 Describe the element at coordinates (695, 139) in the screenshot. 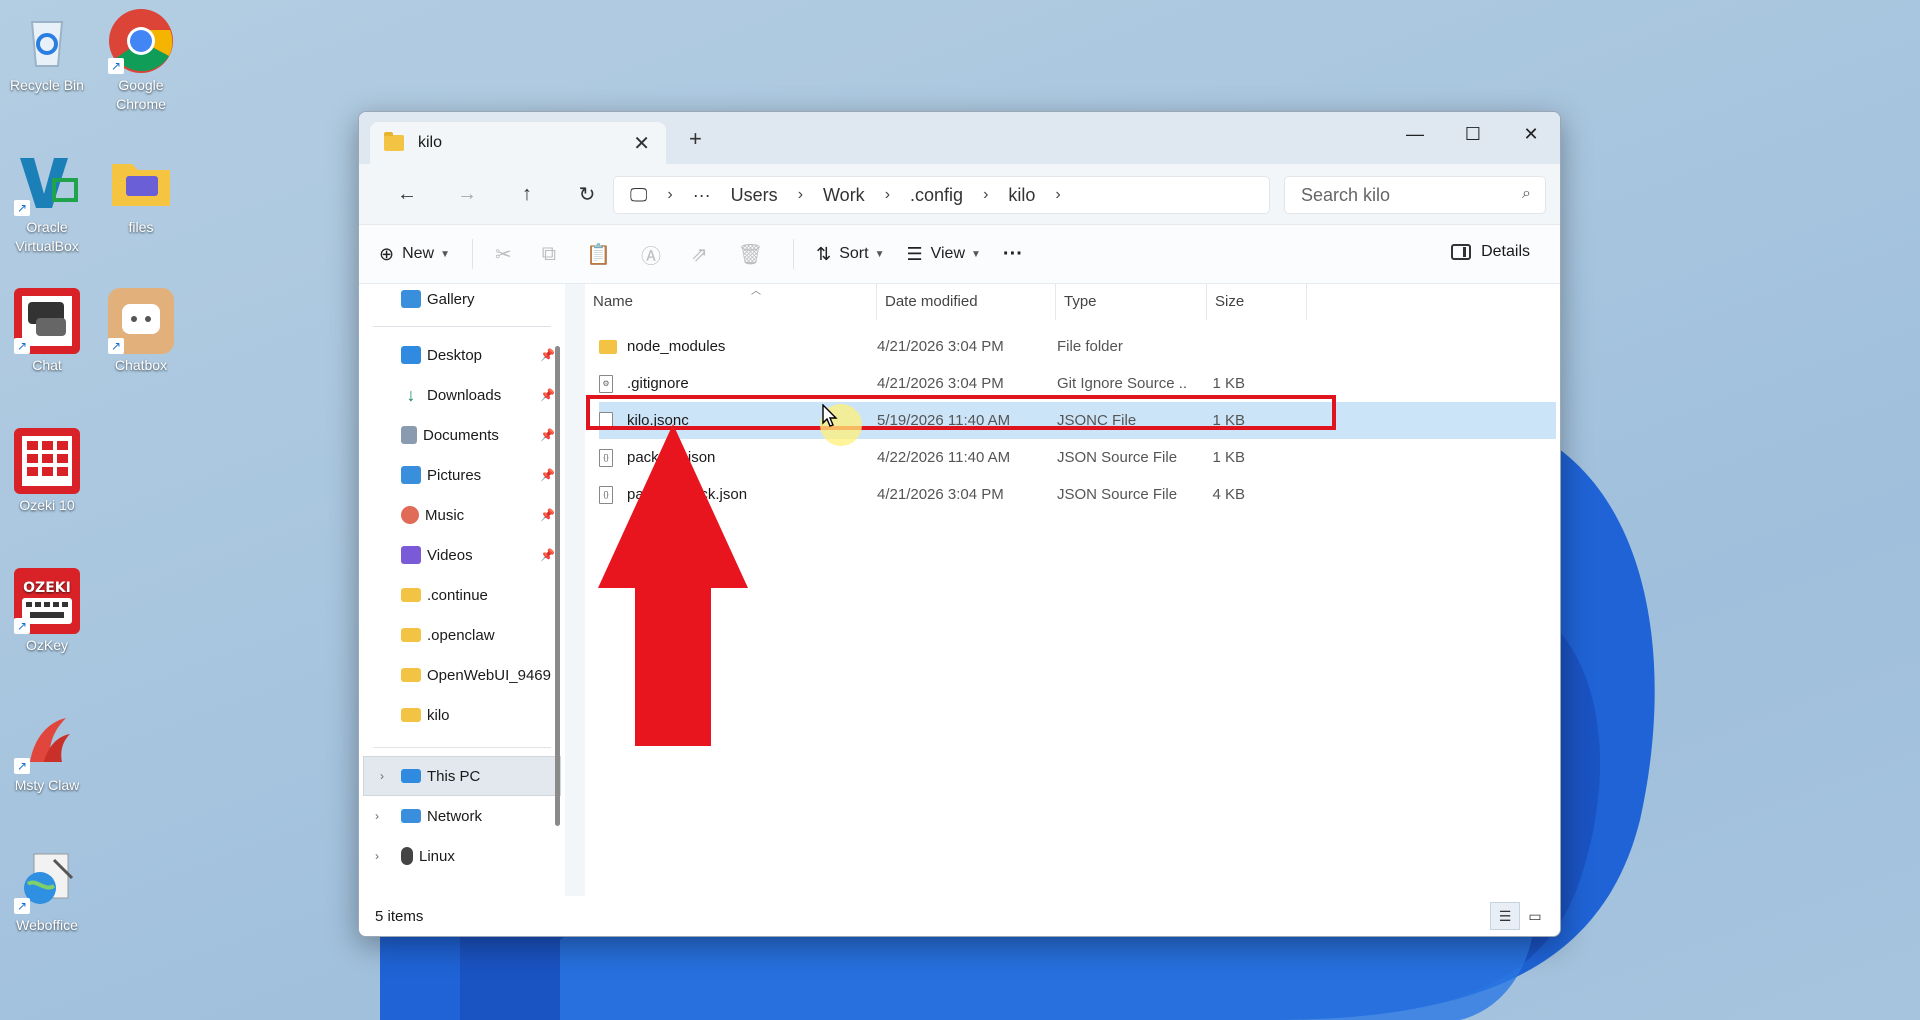

I see `new-tab-button: +` at that location.